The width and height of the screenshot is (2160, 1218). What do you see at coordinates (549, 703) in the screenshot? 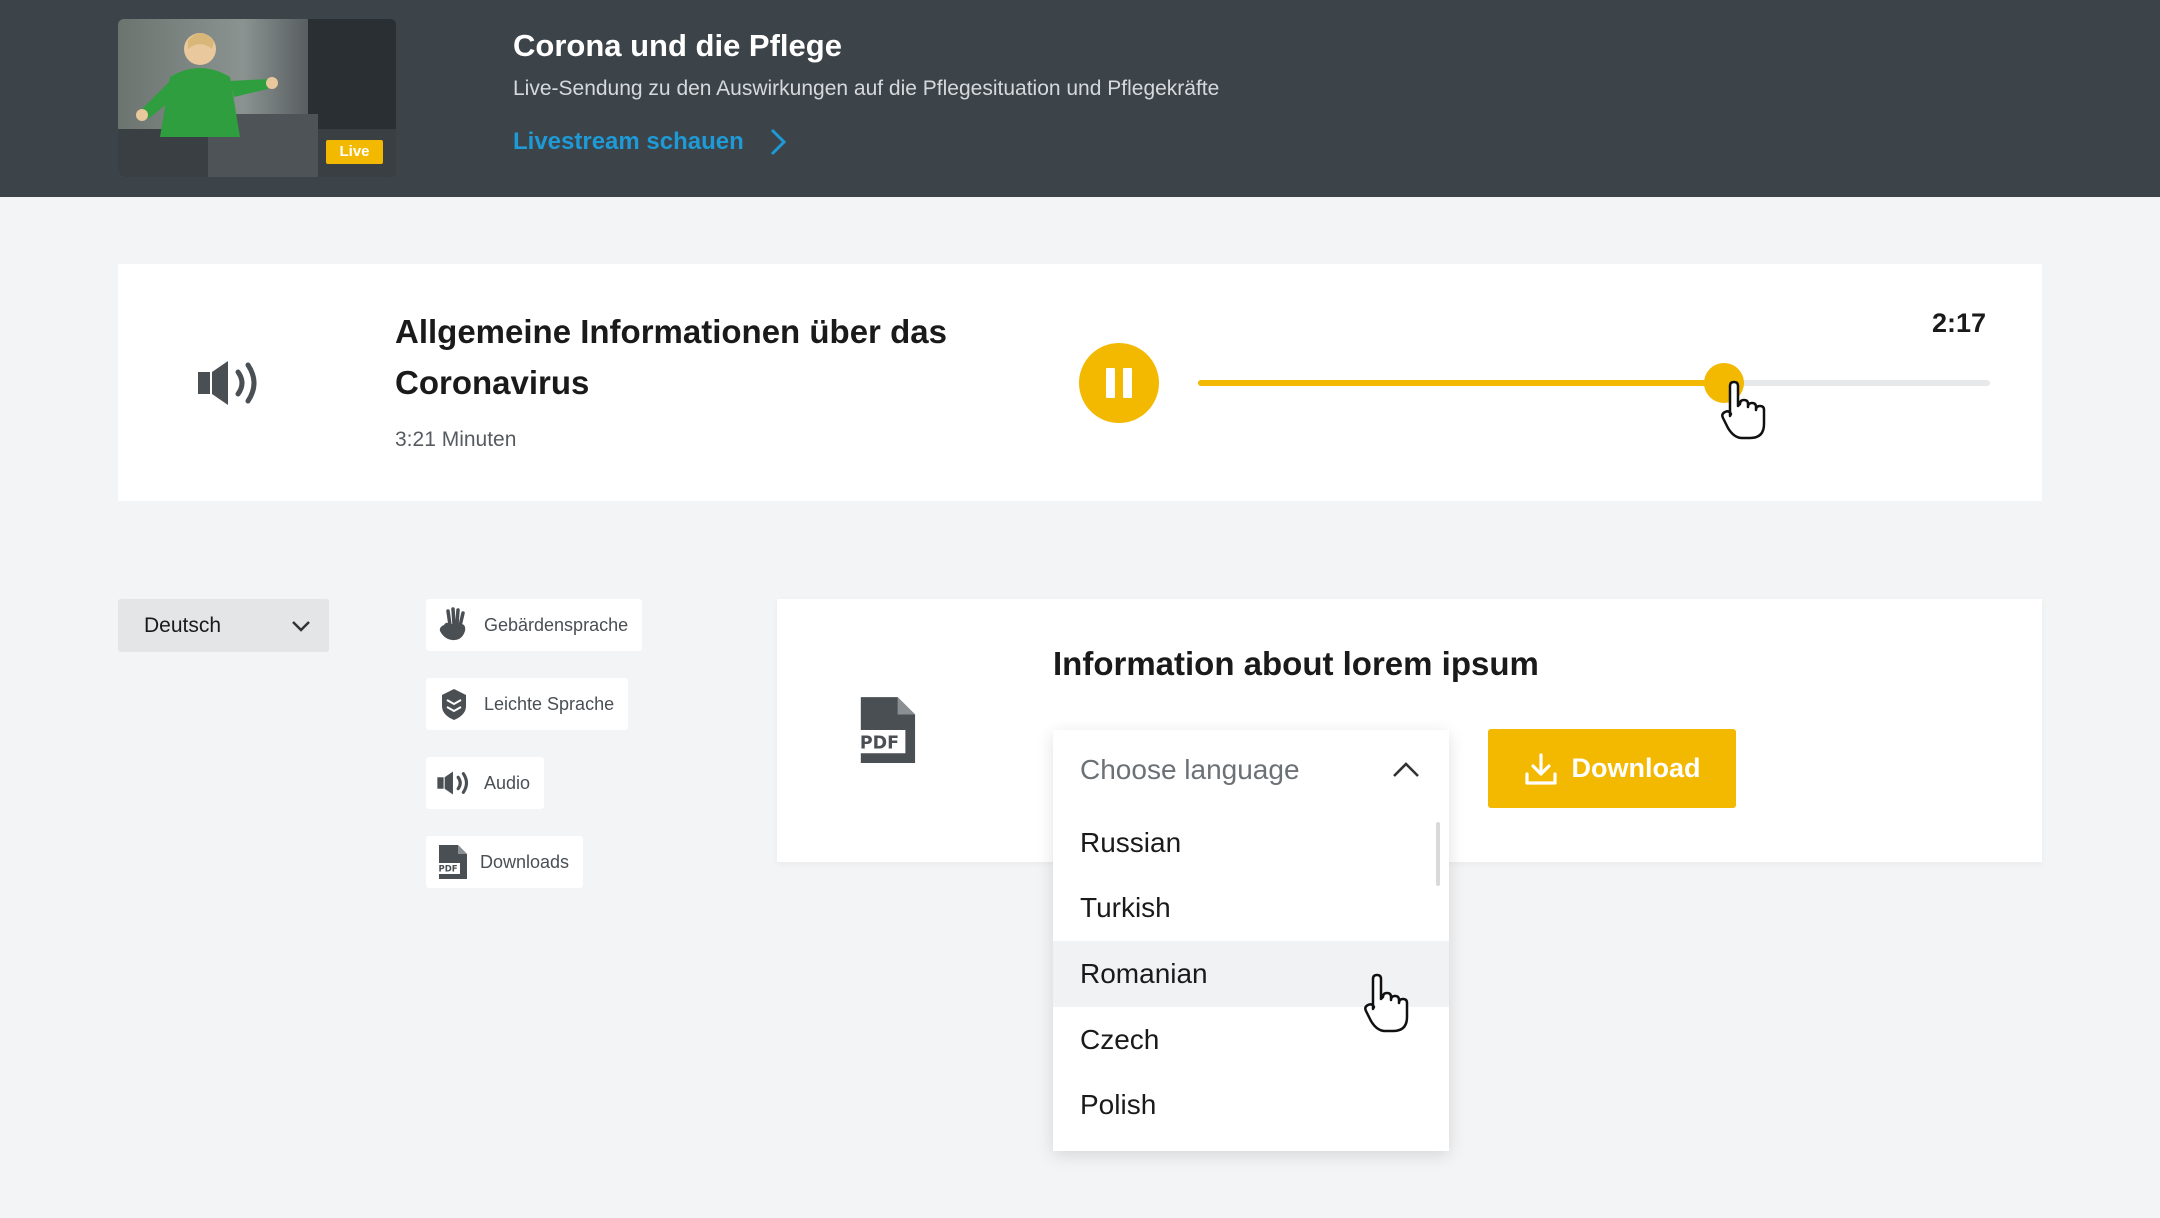
I see `nav-label: Leichte Sprache` at bounding box center [549, 703].